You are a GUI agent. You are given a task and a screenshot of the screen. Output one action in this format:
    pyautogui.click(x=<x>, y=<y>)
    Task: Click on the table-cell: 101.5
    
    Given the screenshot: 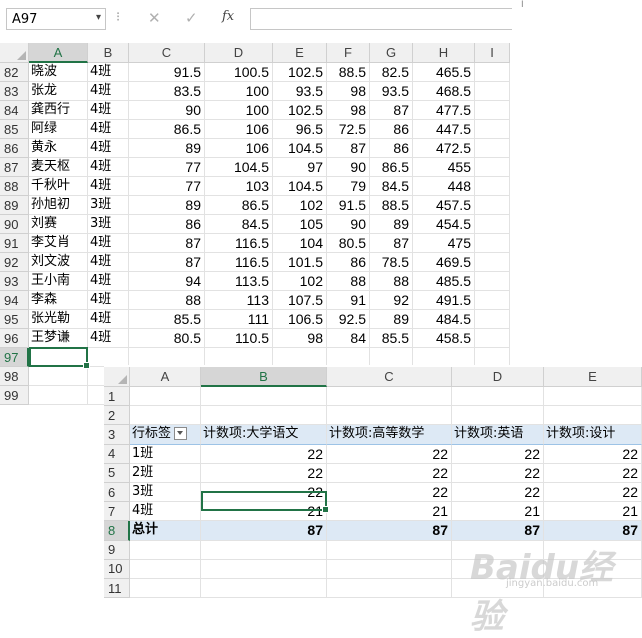 What is the action you would take?
    pyautogui.click(x=300, y=262)
    